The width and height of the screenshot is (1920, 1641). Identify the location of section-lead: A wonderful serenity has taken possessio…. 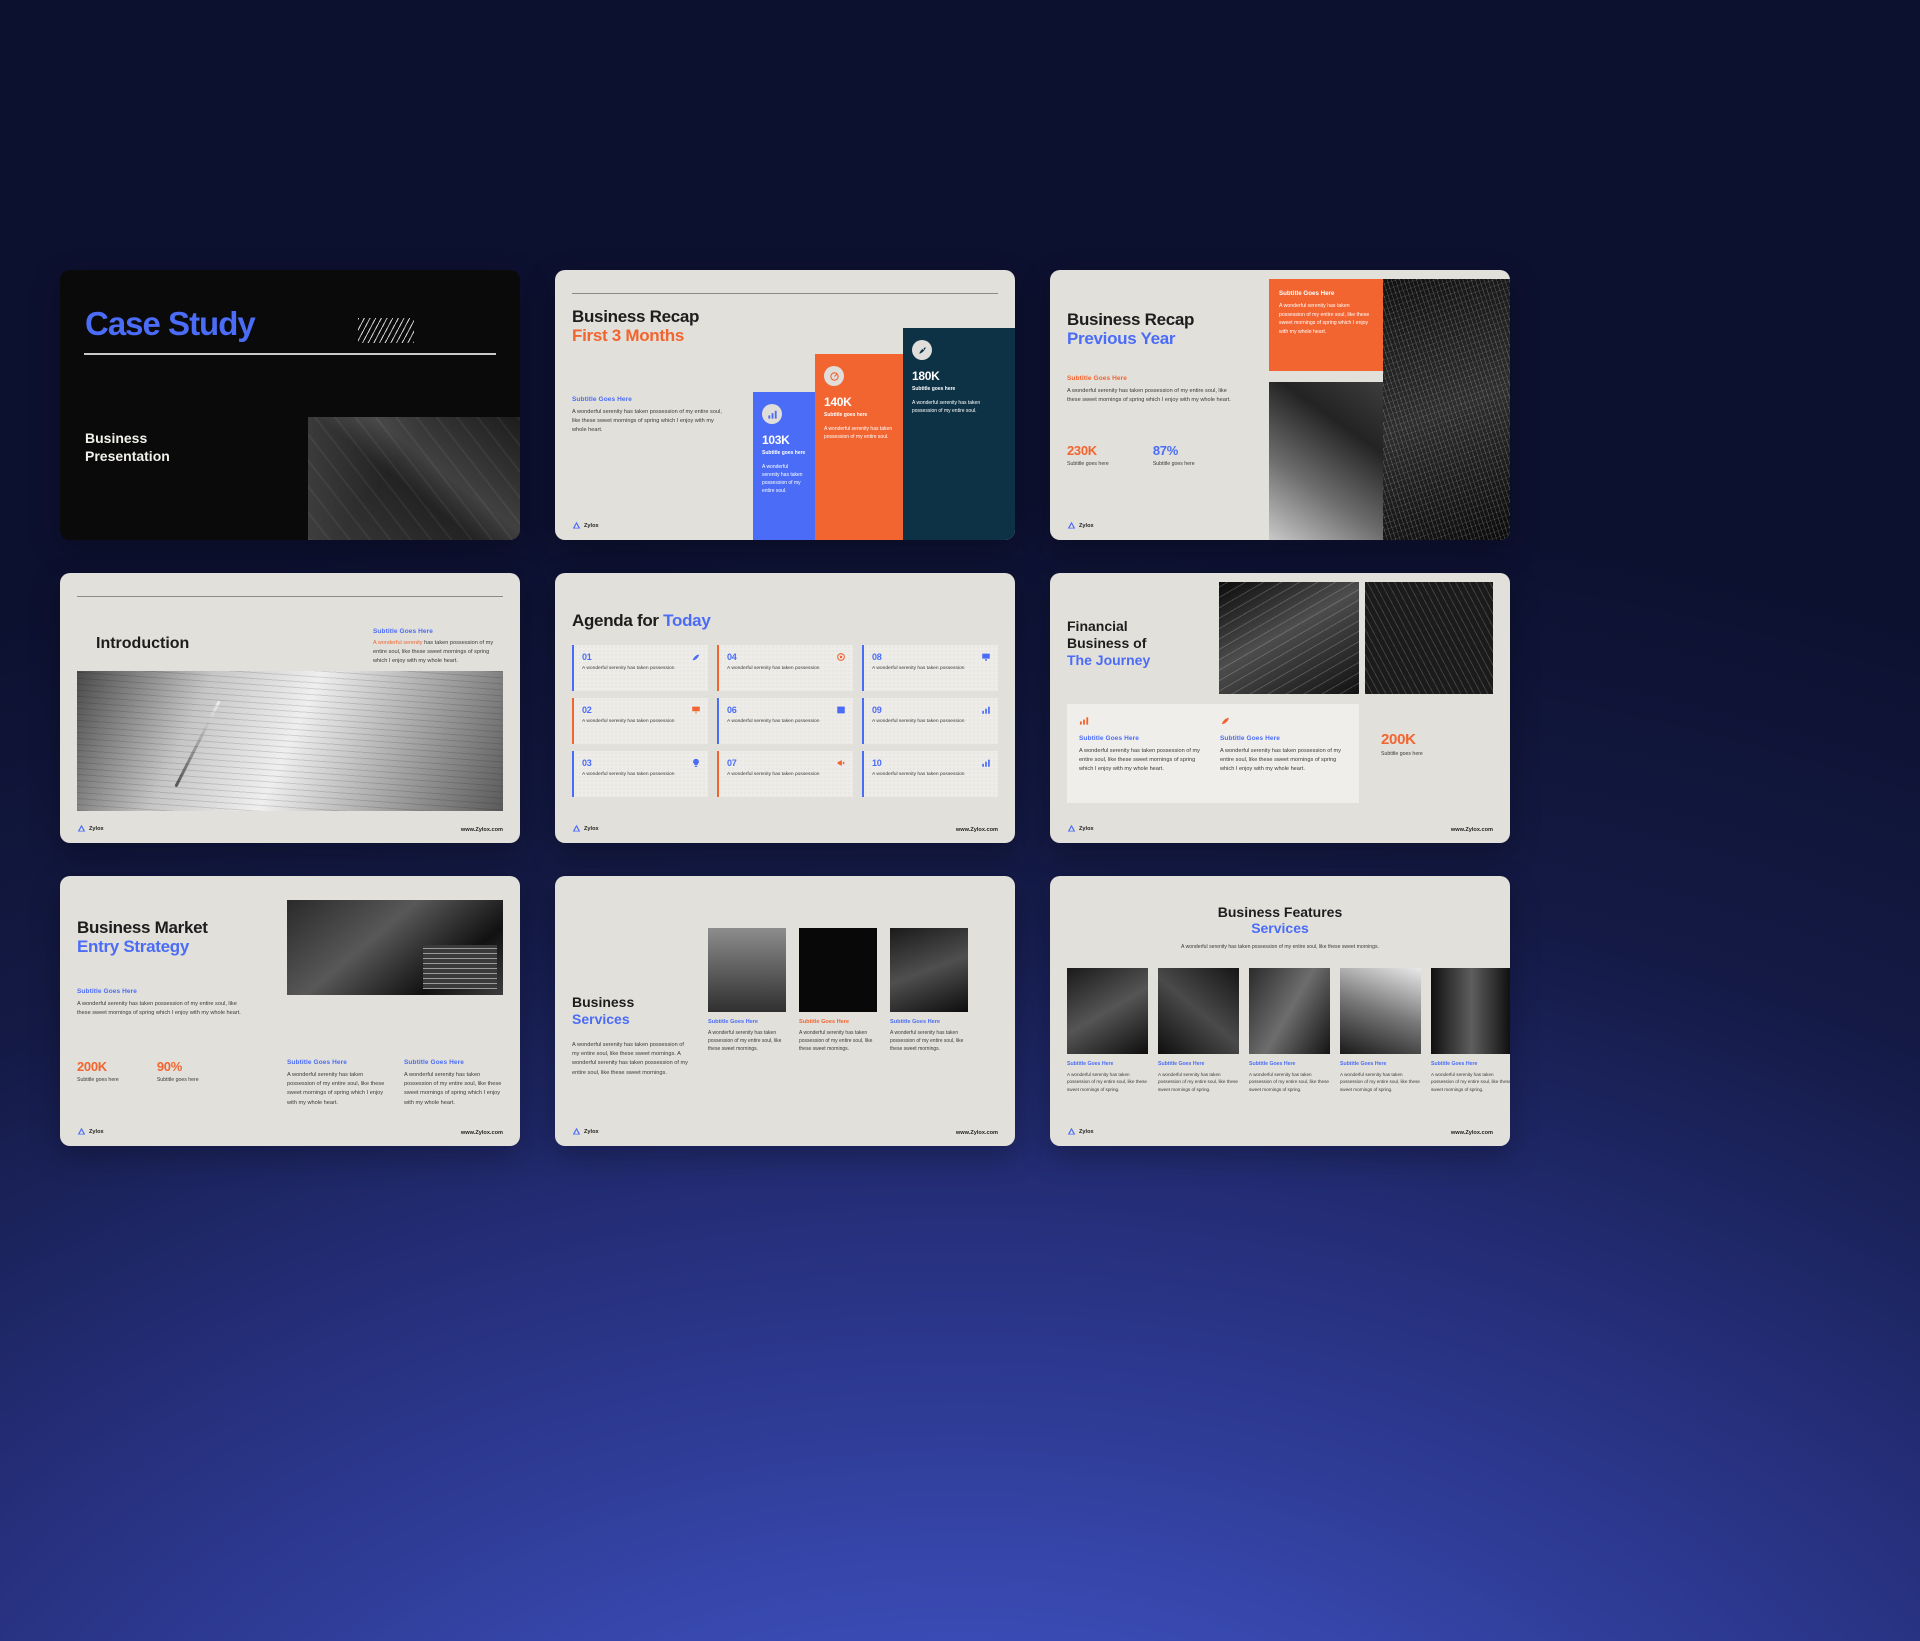
(1280, 947).